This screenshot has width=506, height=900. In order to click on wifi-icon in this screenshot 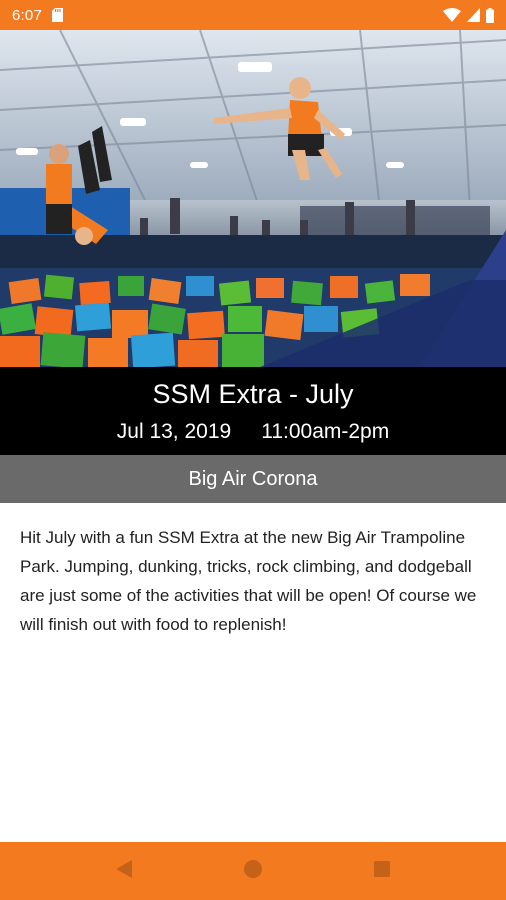, I will do `click(452, 15)`.